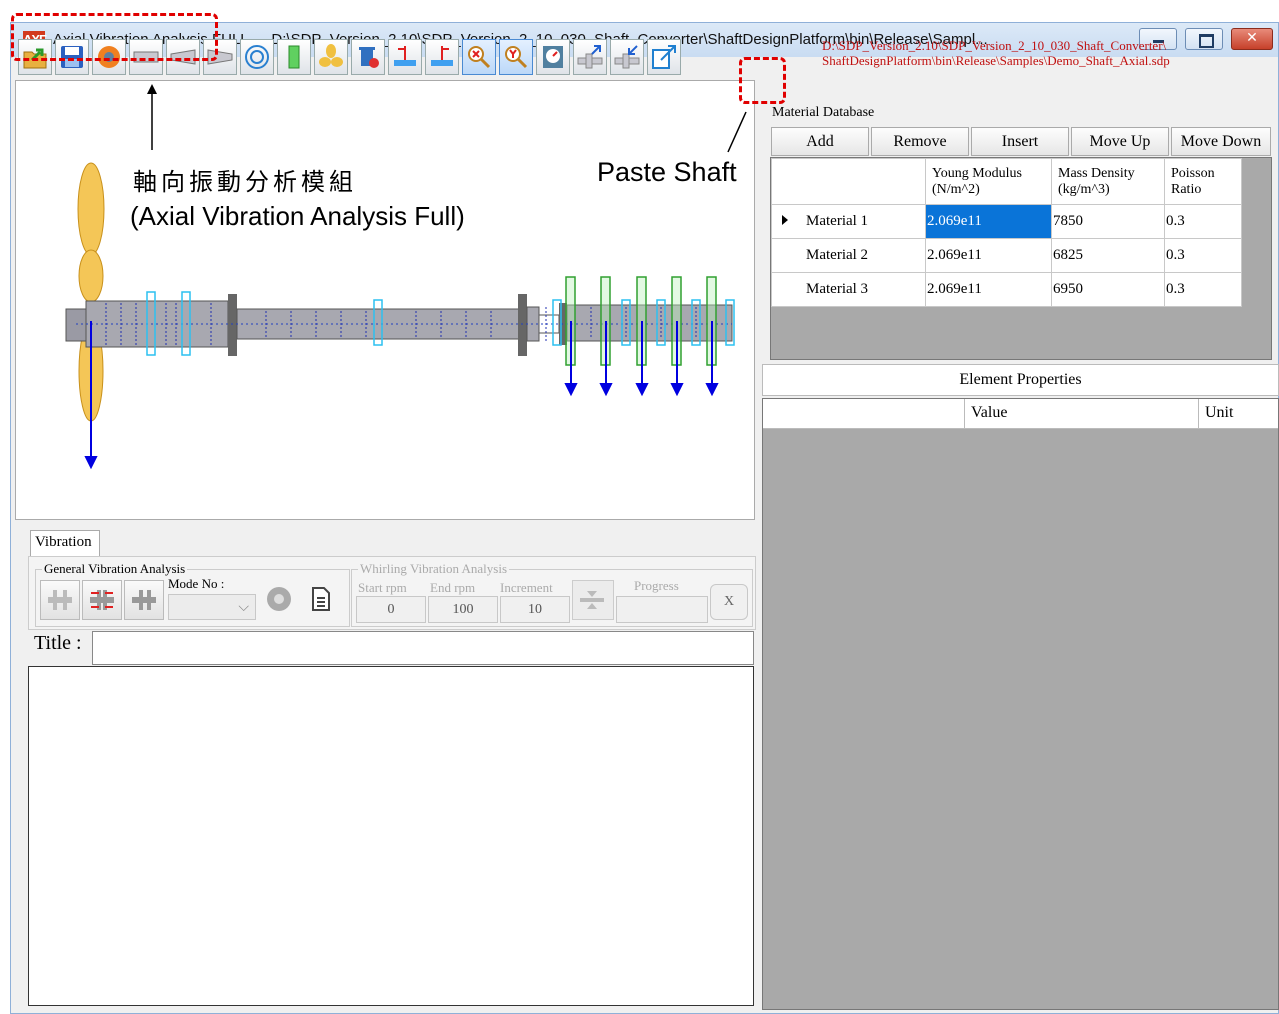 The width and height of the screenshot is (1279, 1014). I want to click on cell-density: 7850, so click(1108, 221).